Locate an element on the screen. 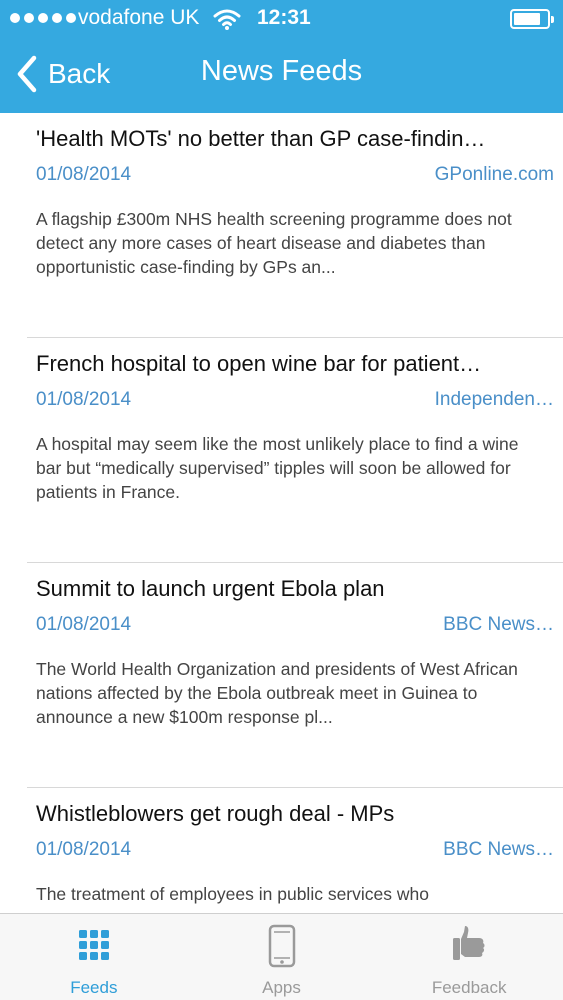 This screenshot has height=1000, width=563. status-bar: vodafone UK 12:31 is located at coordinates (281, 19).